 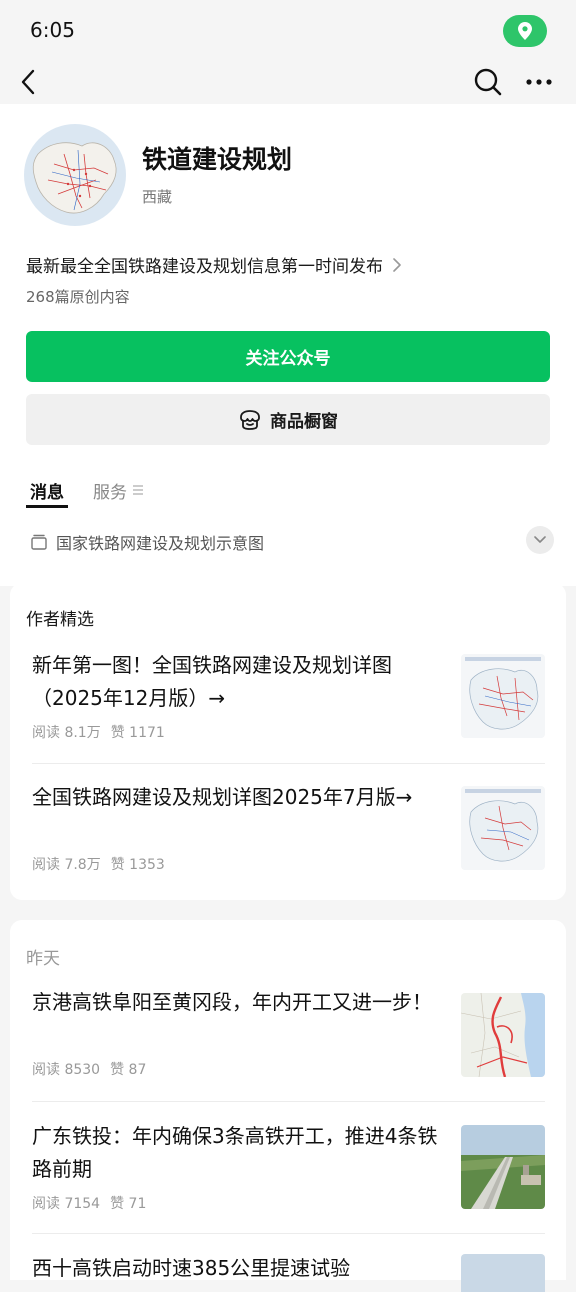 I want to click on article-meta: 阅读 7.8万赞 1353, so click(x=98, y=864).